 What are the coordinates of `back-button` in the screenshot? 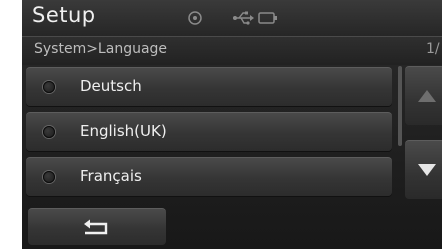 It's located at (97, 226).